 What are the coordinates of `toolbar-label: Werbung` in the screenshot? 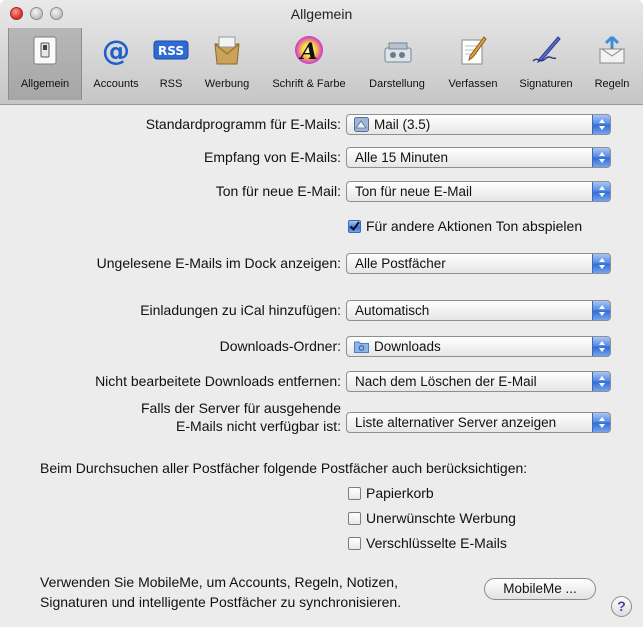 It's located at (227, 84).